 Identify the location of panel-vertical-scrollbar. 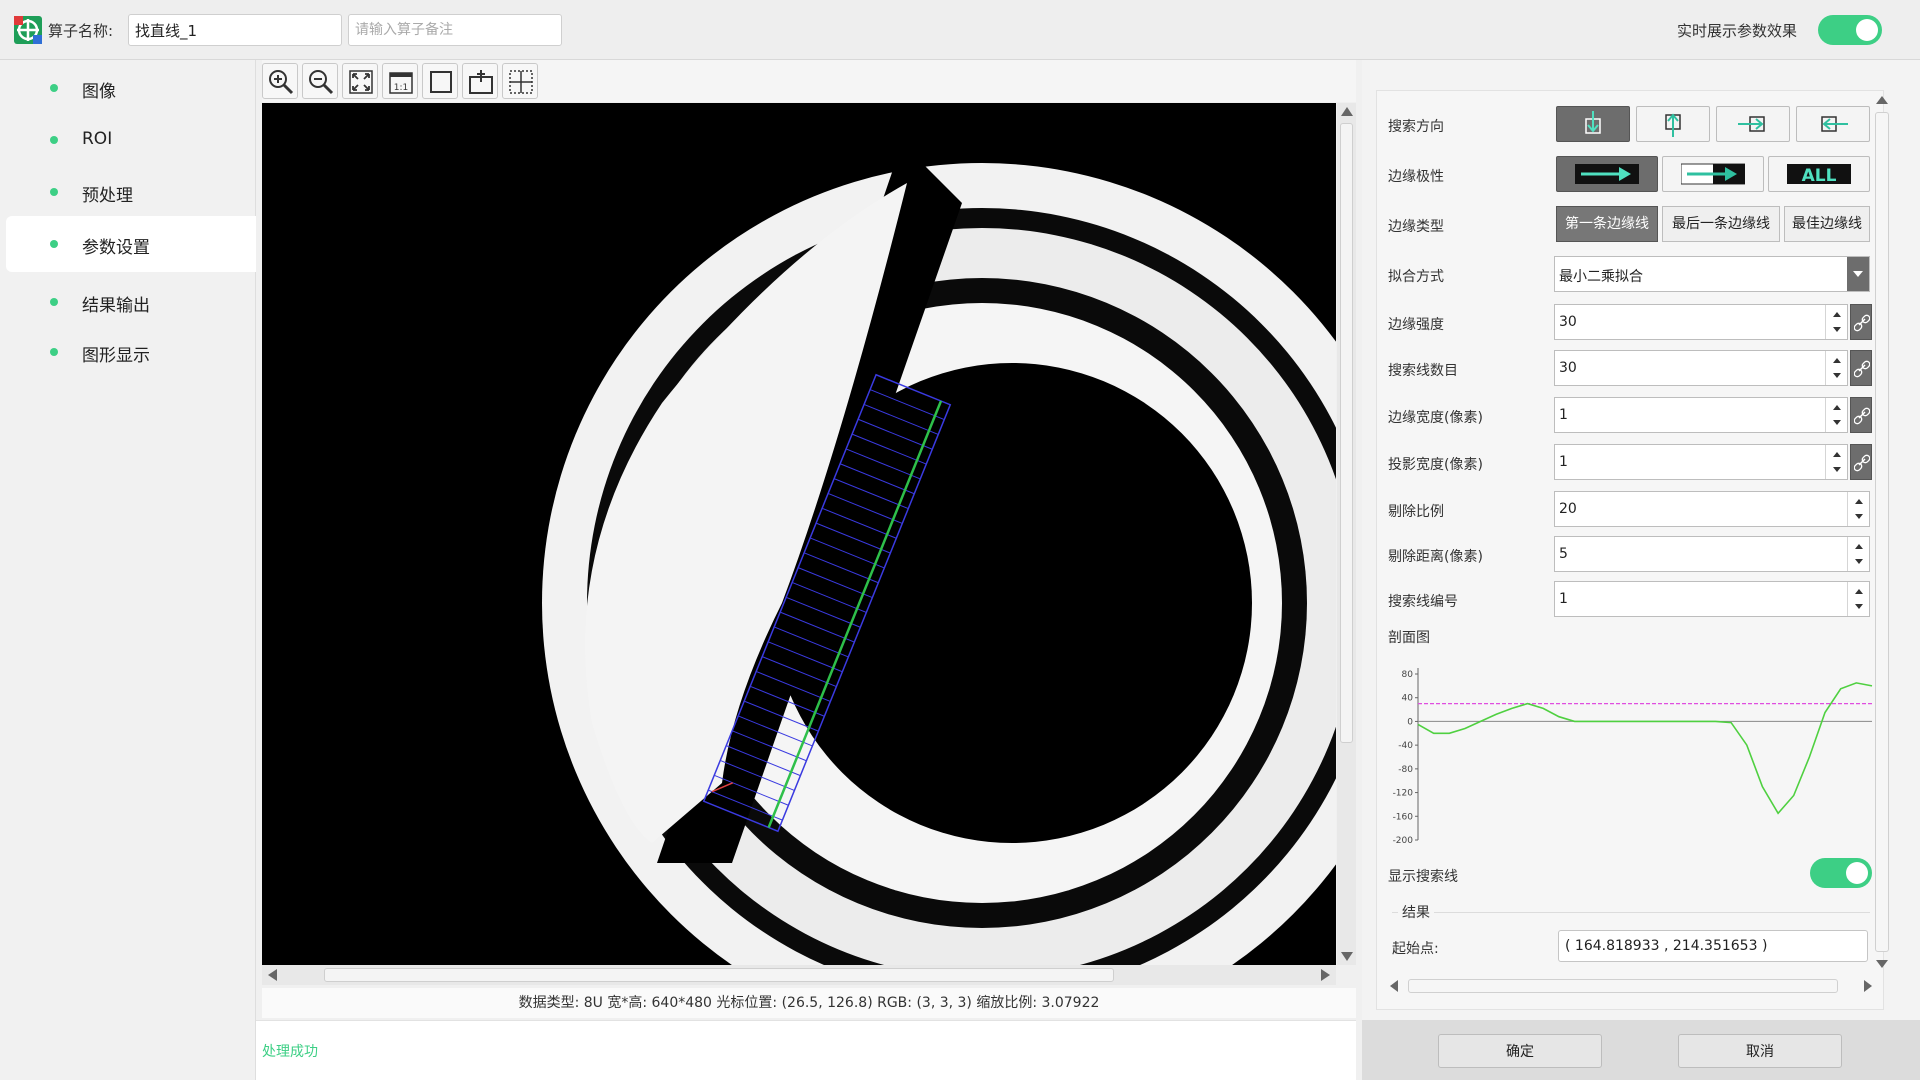
(1882, 532).